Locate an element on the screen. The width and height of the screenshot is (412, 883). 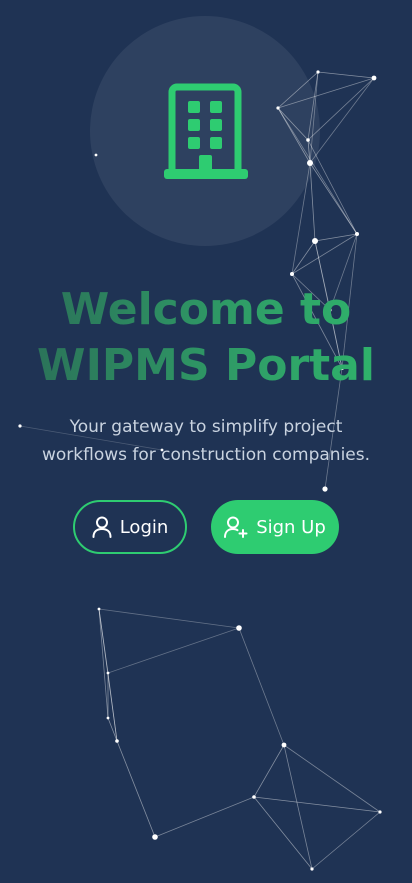
user-plus-icon is located at coordinates (236, 527).